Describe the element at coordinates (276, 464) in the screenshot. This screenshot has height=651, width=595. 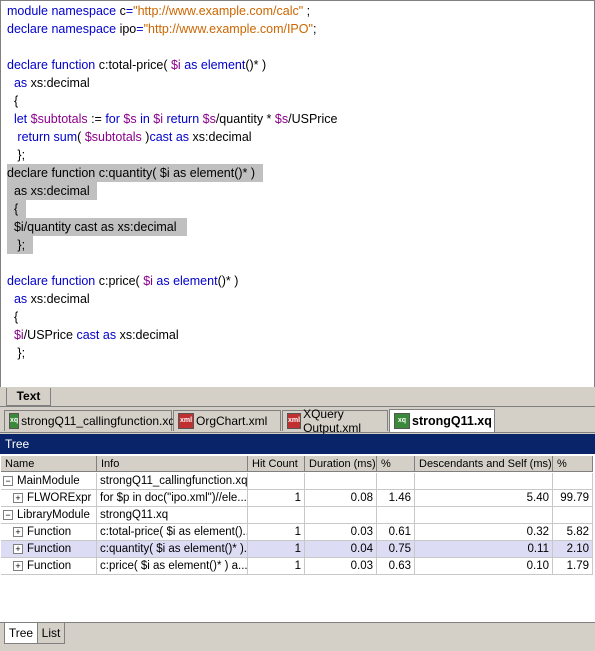
I see `column-header: Hit Count` at that location.